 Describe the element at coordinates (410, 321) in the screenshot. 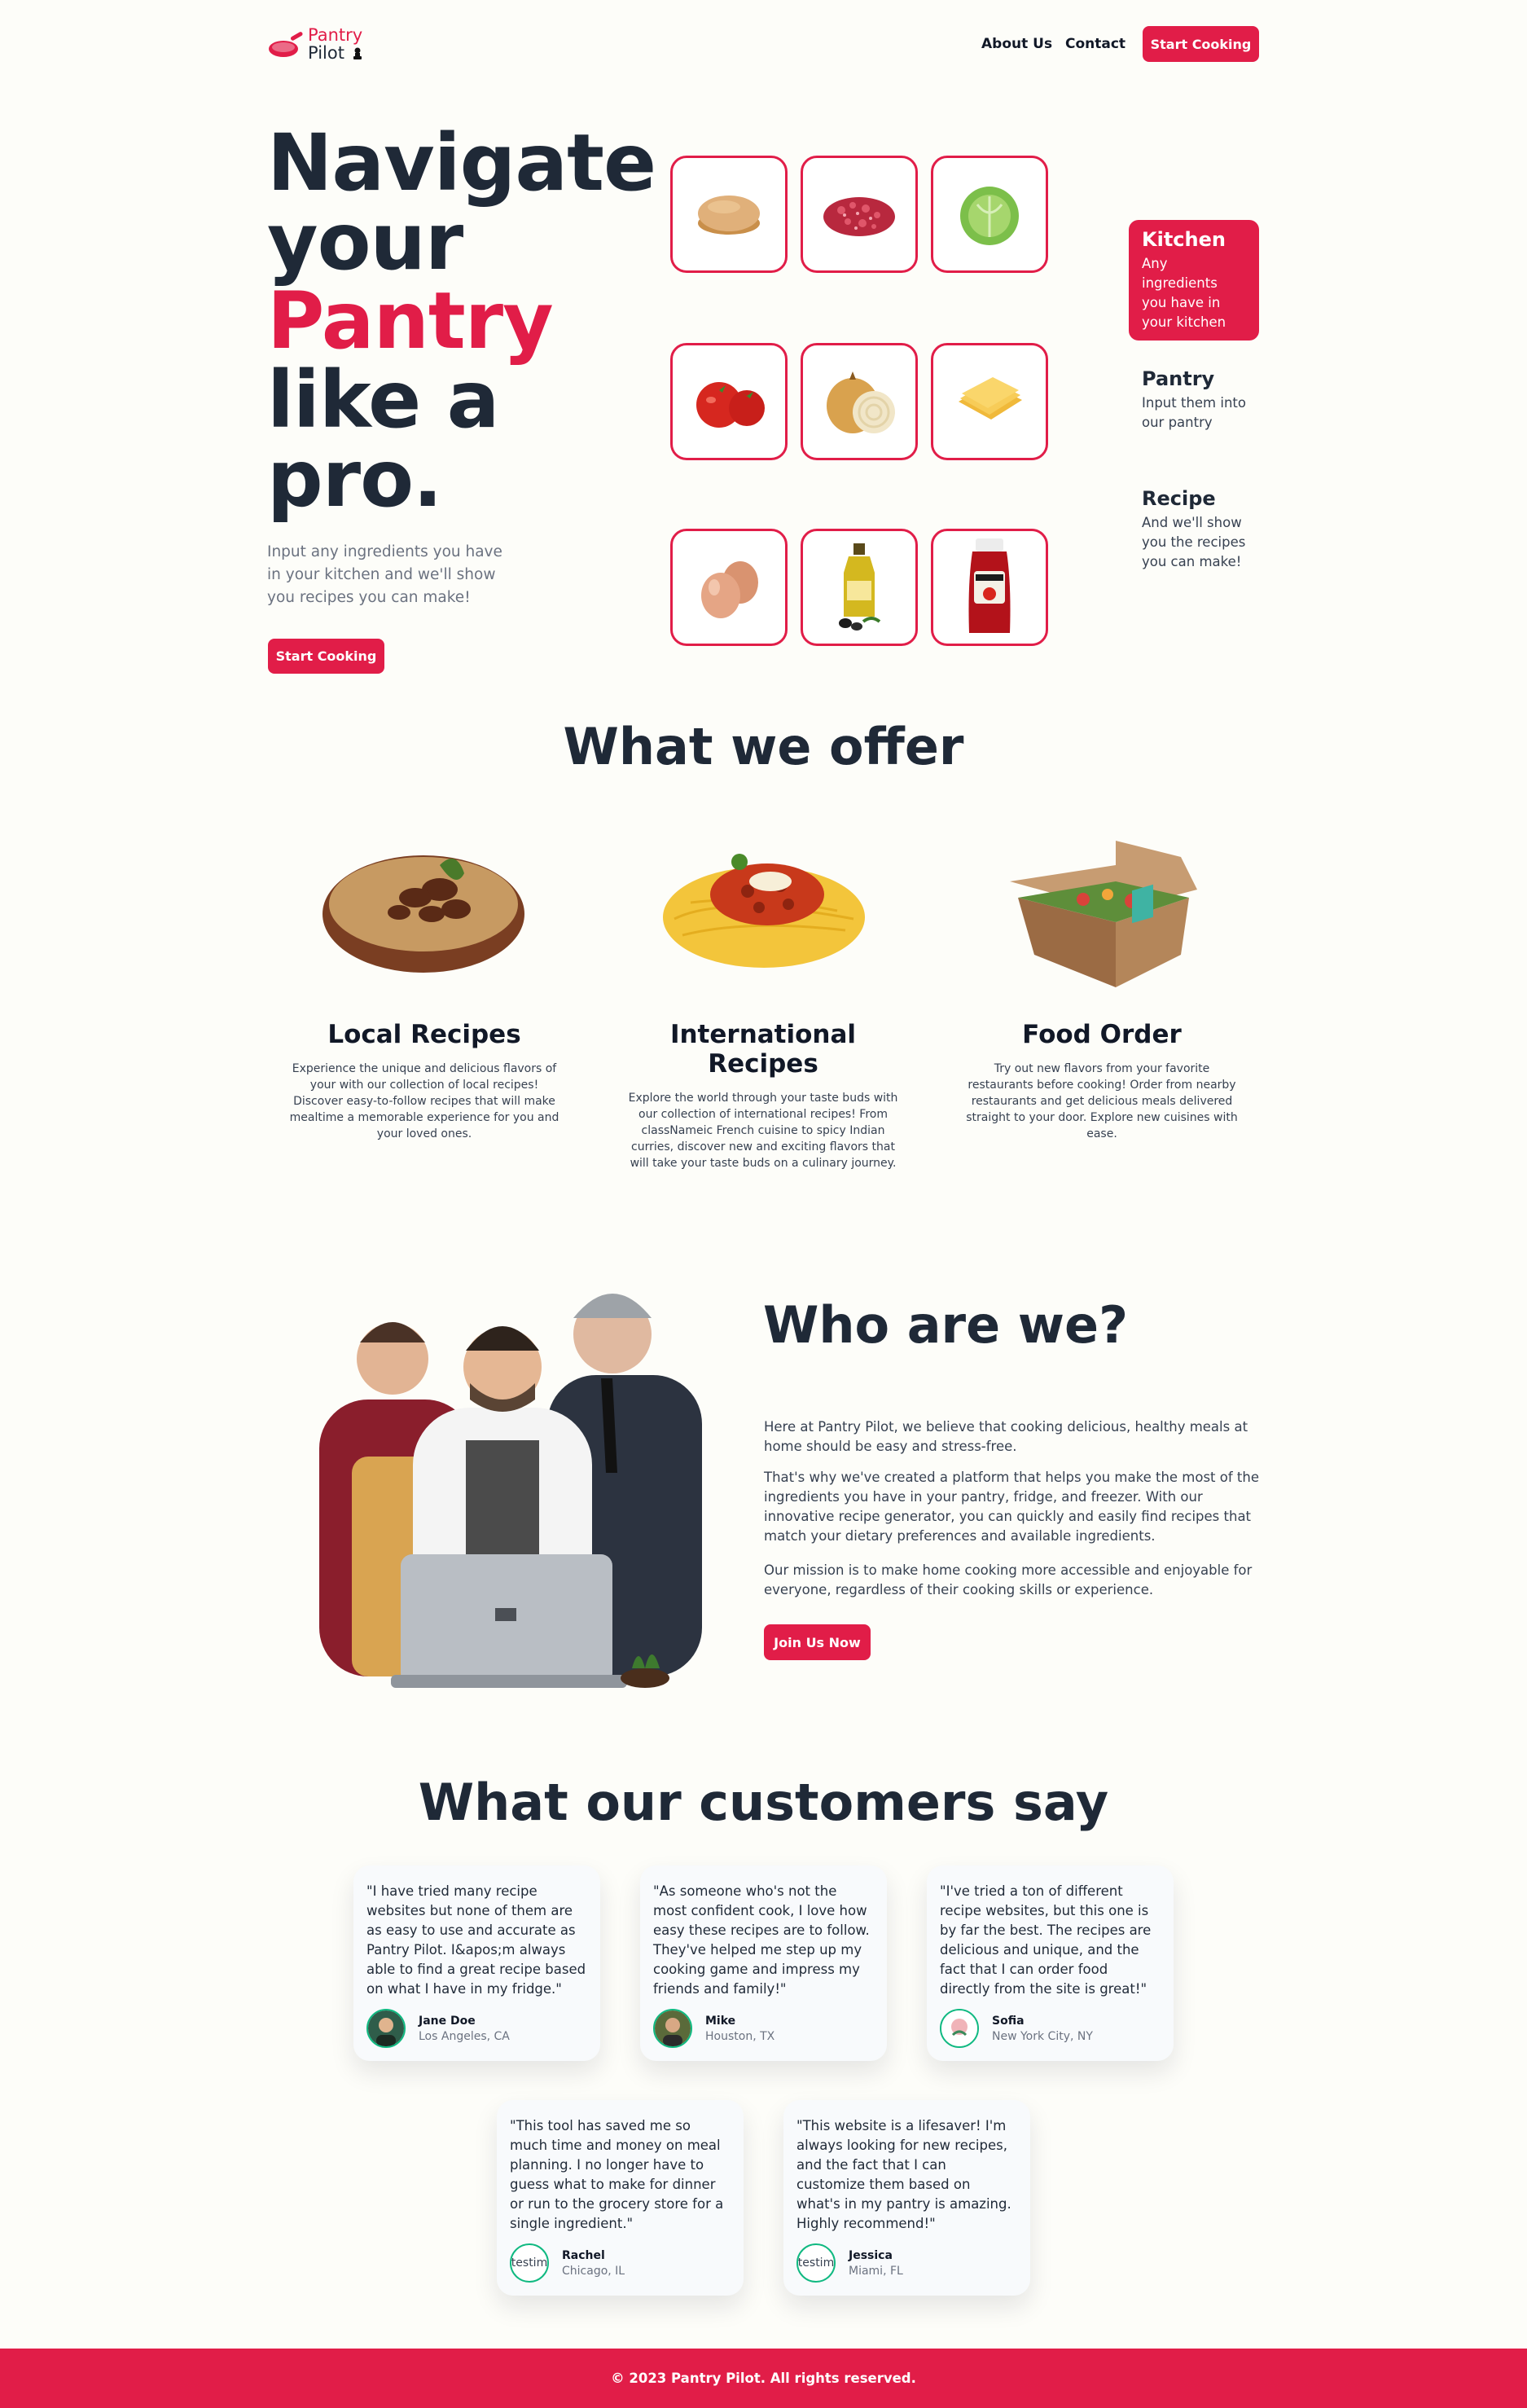

I see `hero-title-accent: Pantry` at that location.